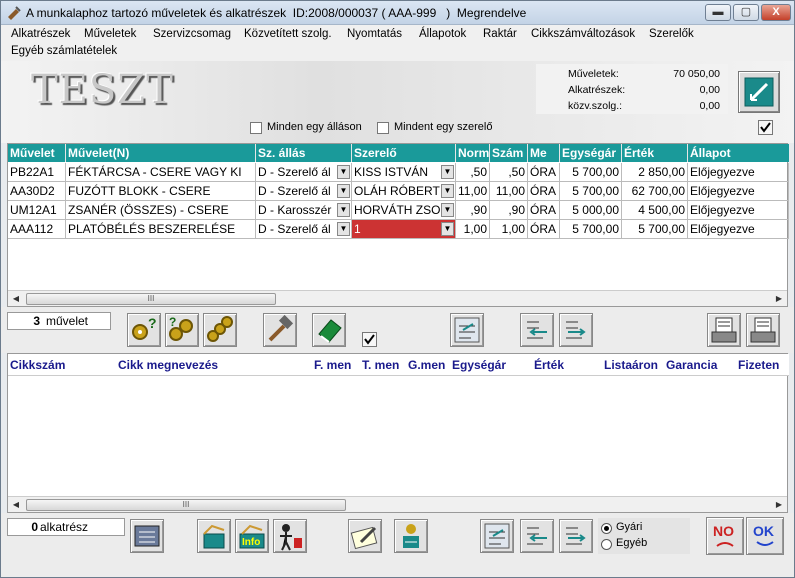  I want to click on menu-cikkszamvaltozasok: Cikkszámváltozások, so click(583, 34).